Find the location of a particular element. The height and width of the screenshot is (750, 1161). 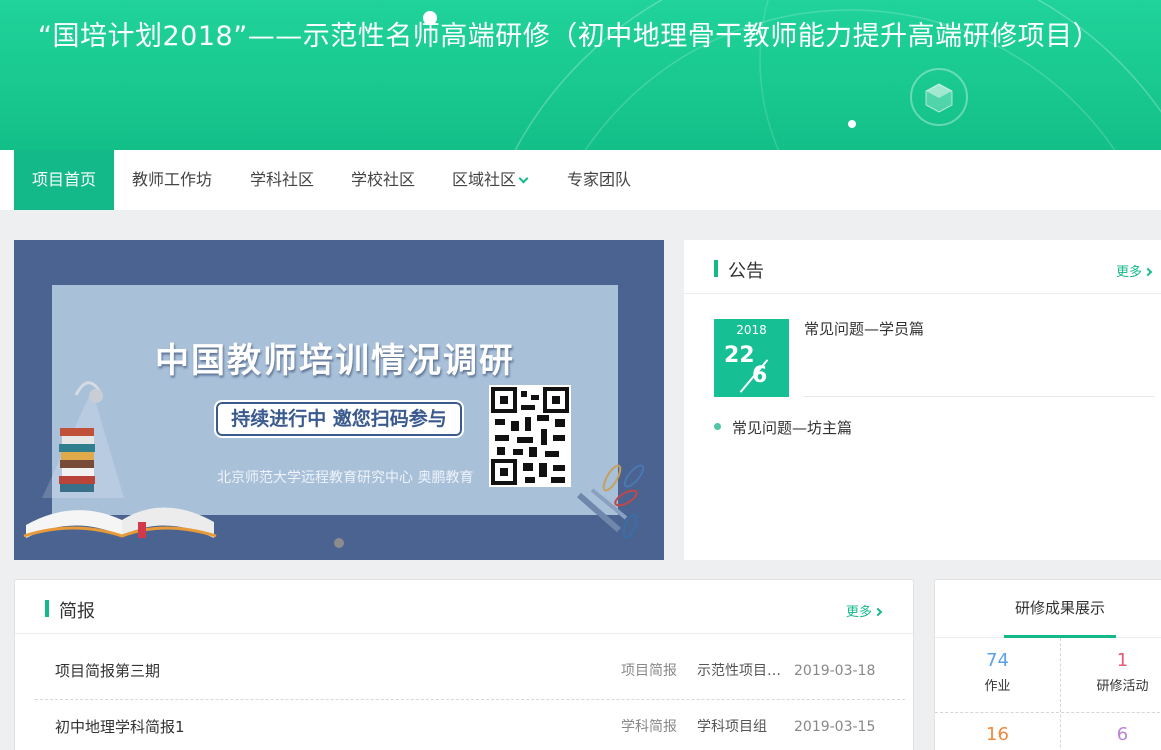

stat-homework: 74 作业 is located at coordinates (997, 672).